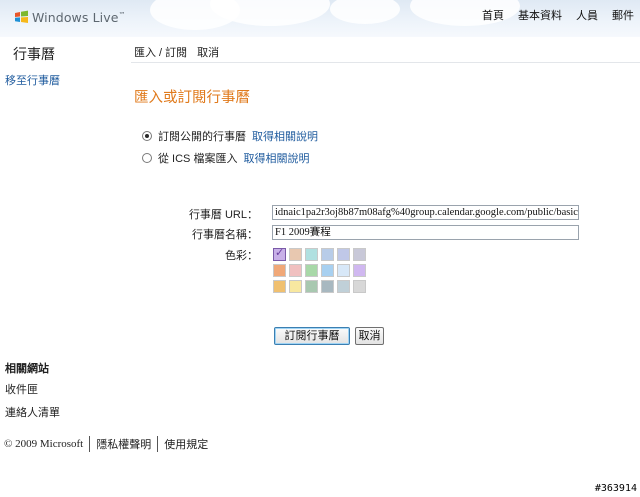 The width and height of the screenshot is (640, 497). Describe the element at coordinates (320, 18) in the screenshot. I see `header-bar: Windows Live™ 首頁 基本資料 人員 郵件` at that location.